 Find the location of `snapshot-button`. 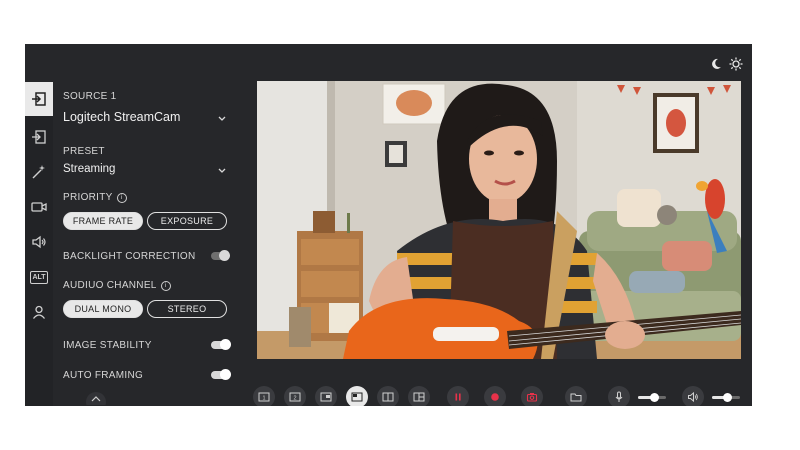

snapshot-button is located at coordinates (532, 396).